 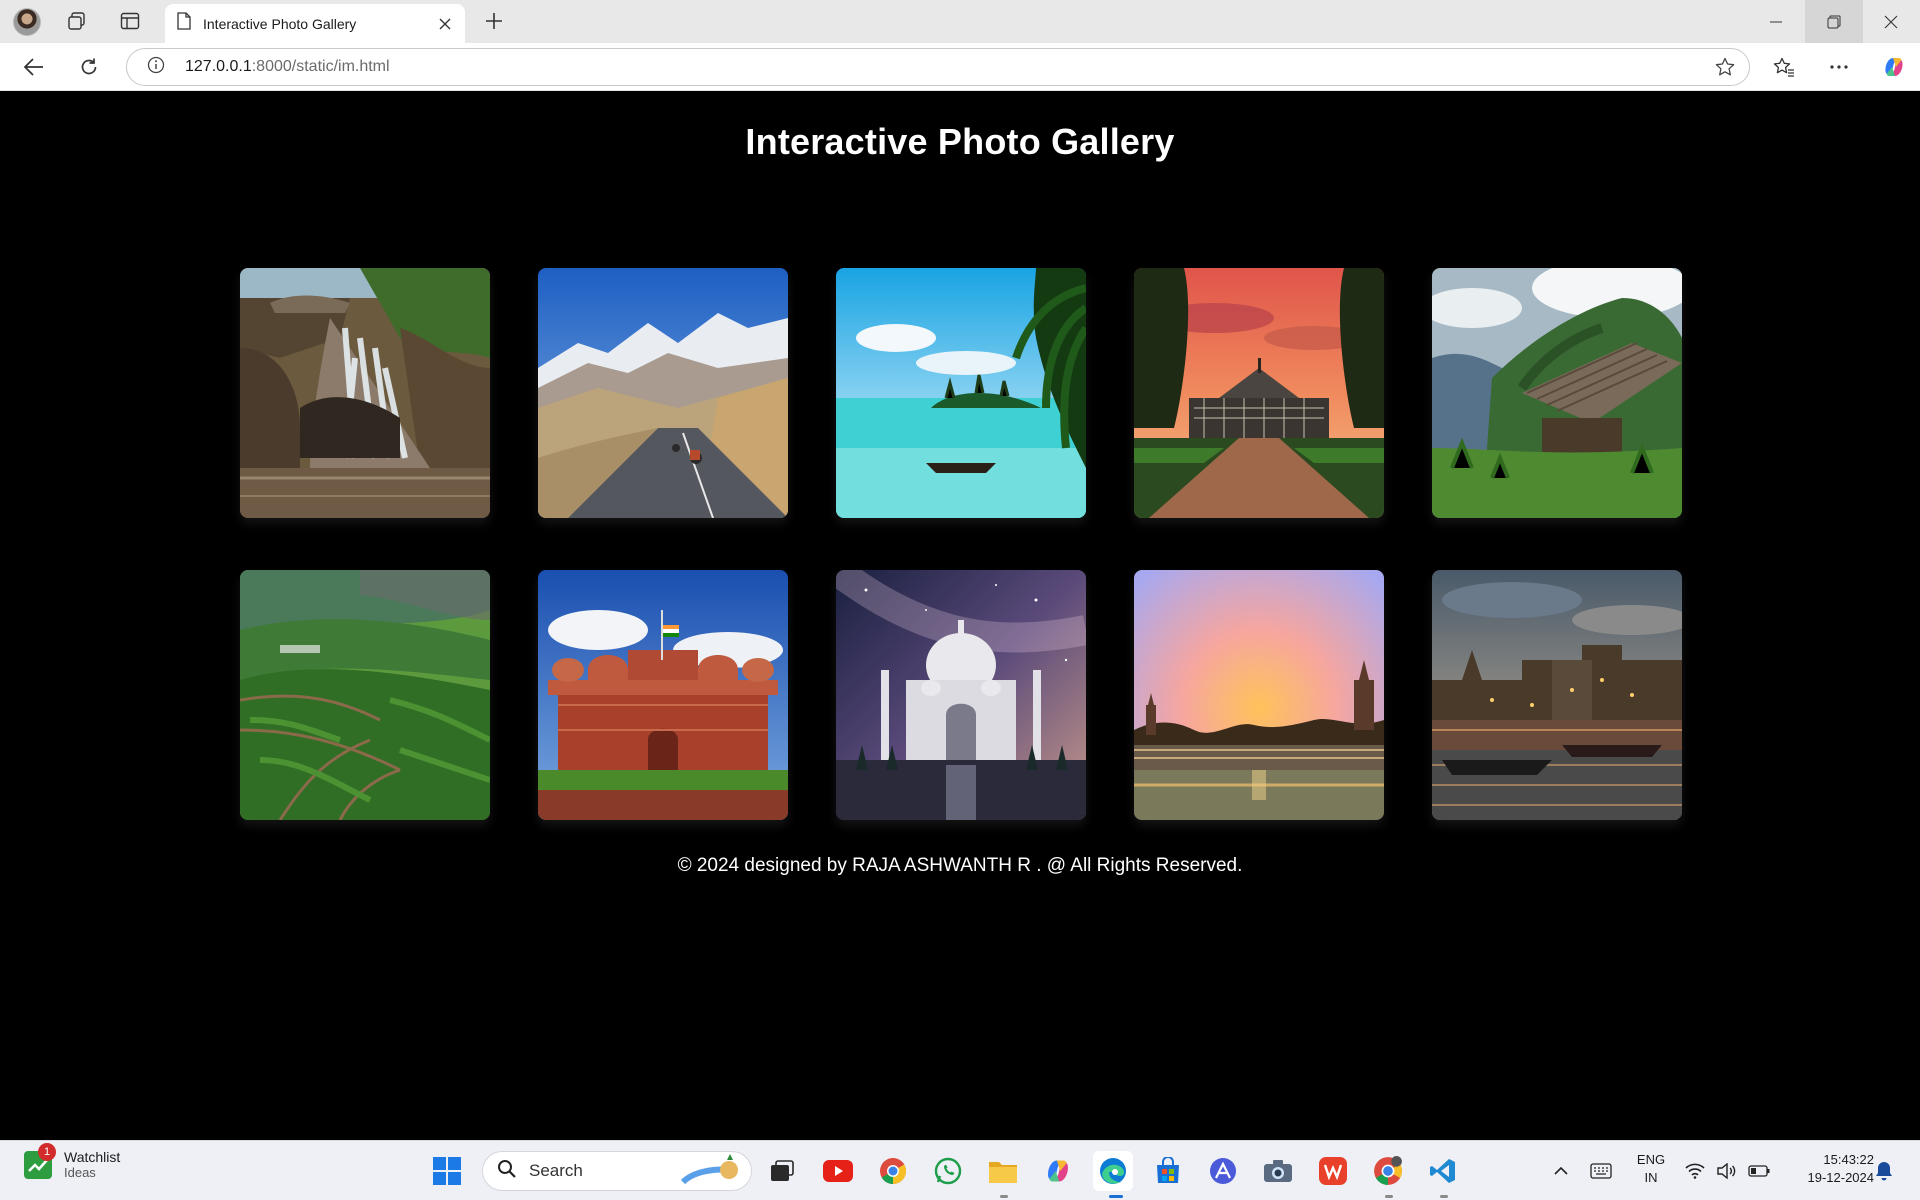 I want to click on clock-time: 15:43:22, so click(x=1848, y=1159).